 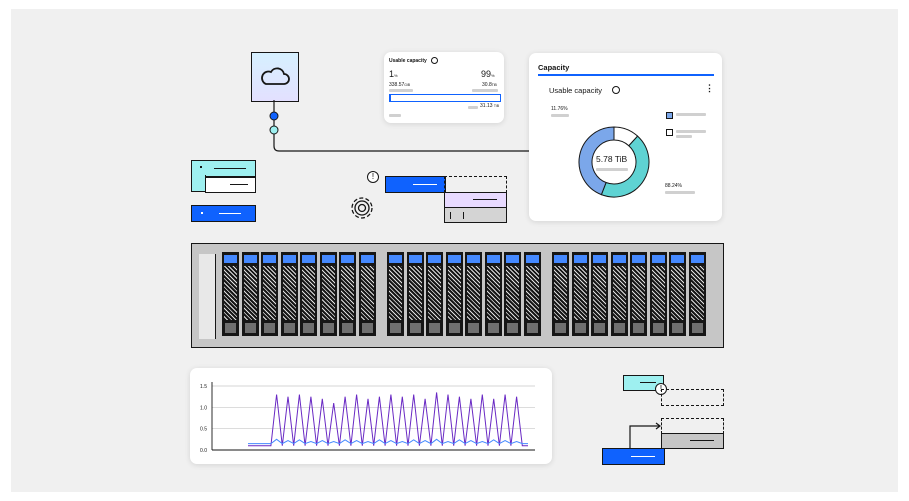 I want to click on server-block-white, so click(x=230, y=185).